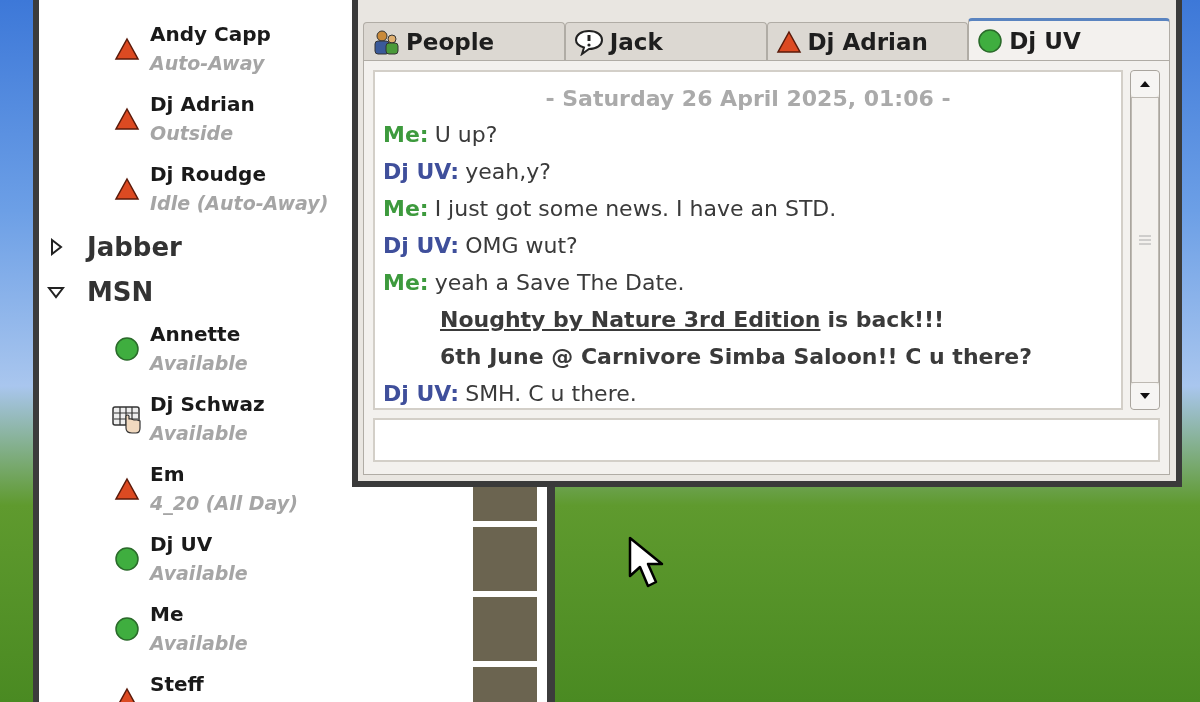 This screenshot has height=702, width=1200. I want to click on scrollbar-thumb, so click(1145, 240).